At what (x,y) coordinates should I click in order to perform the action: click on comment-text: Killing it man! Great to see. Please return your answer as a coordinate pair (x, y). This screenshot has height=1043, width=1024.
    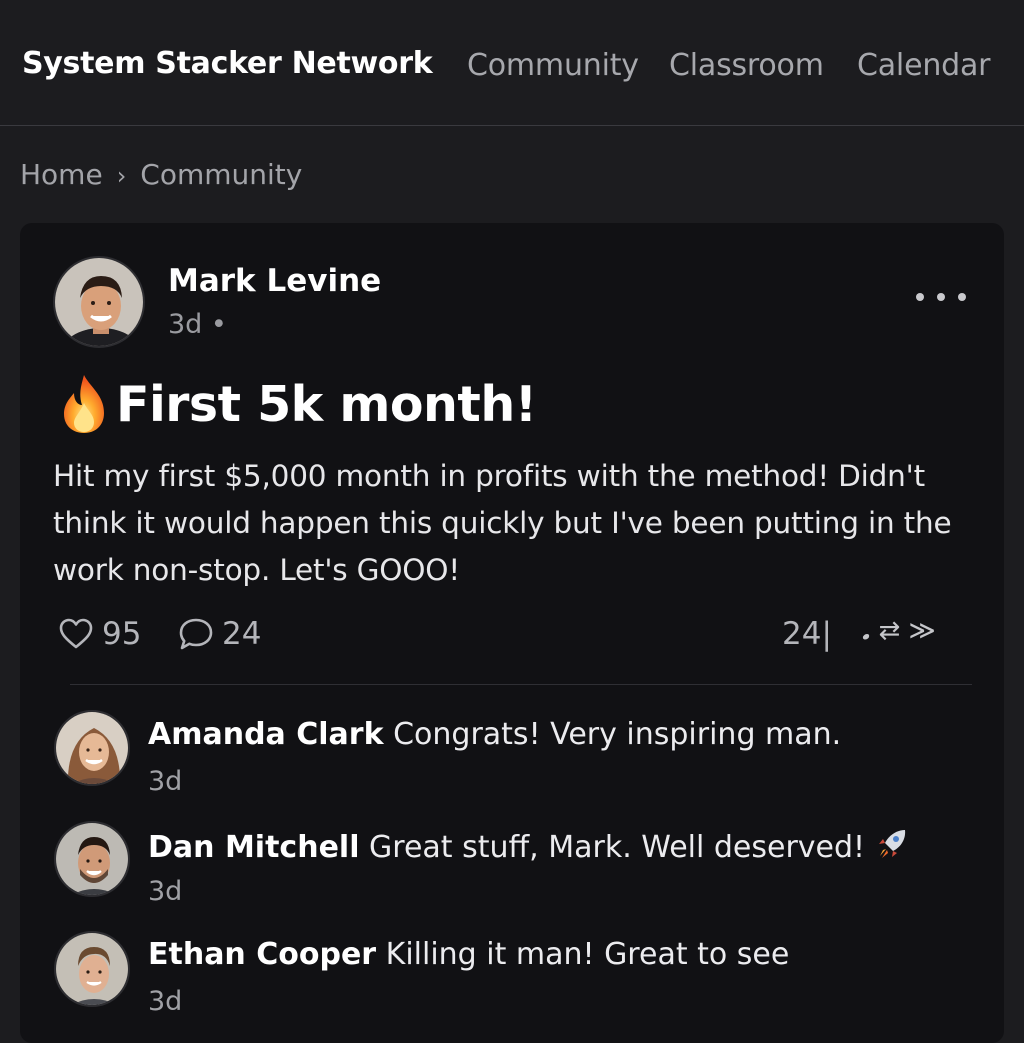
    Looking at the image, I should click on (587, 954).